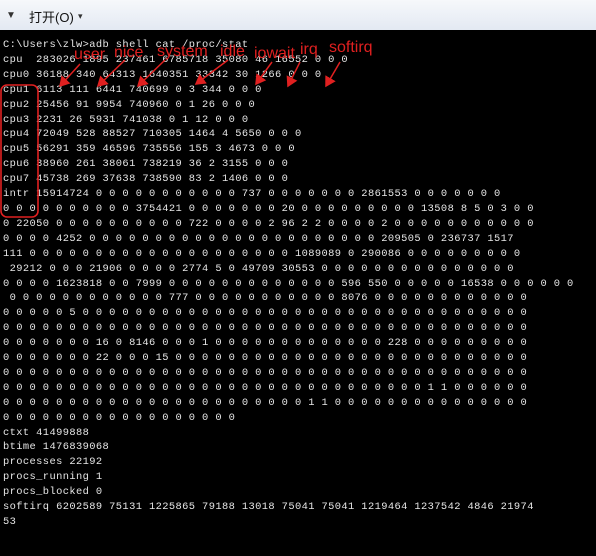 The width and height of the screenshot is (596, 556). I want to click on annotation-irq: irq, so click(309, 49).